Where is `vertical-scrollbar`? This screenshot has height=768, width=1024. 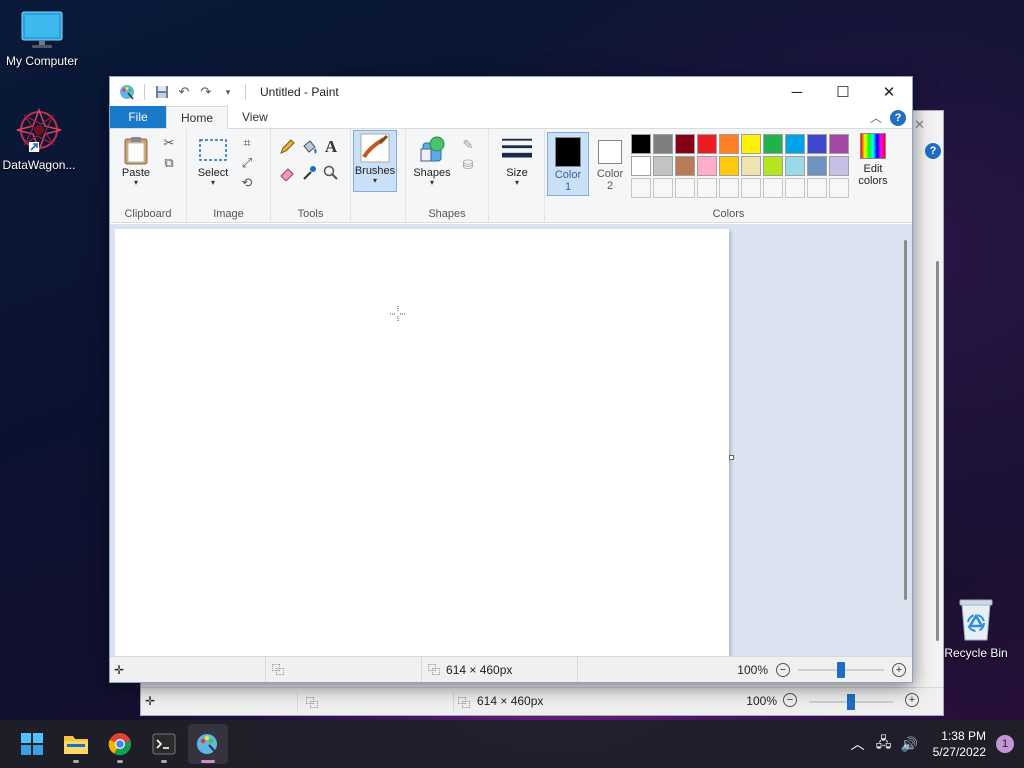 vertical-scrollbar is located at coordinates (906, 417).